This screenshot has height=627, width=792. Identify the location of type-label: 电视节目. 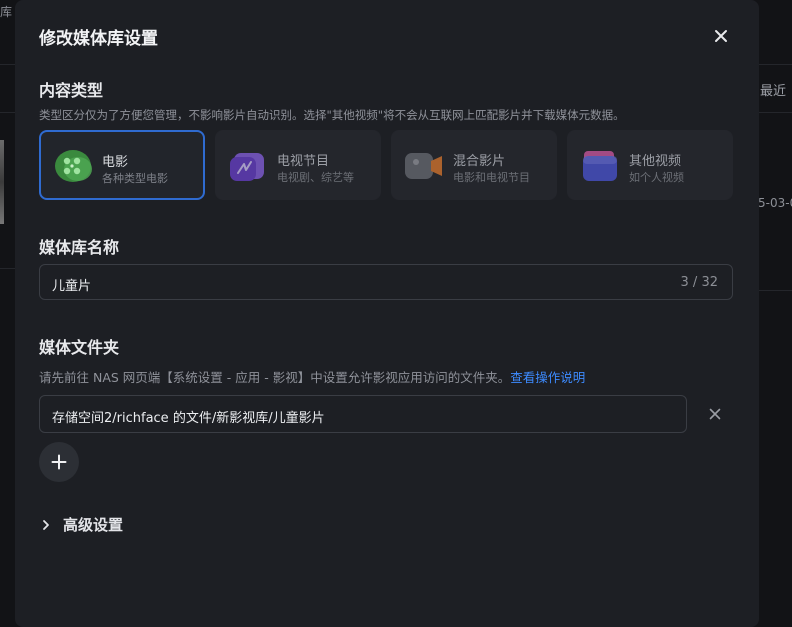
(303, 161).